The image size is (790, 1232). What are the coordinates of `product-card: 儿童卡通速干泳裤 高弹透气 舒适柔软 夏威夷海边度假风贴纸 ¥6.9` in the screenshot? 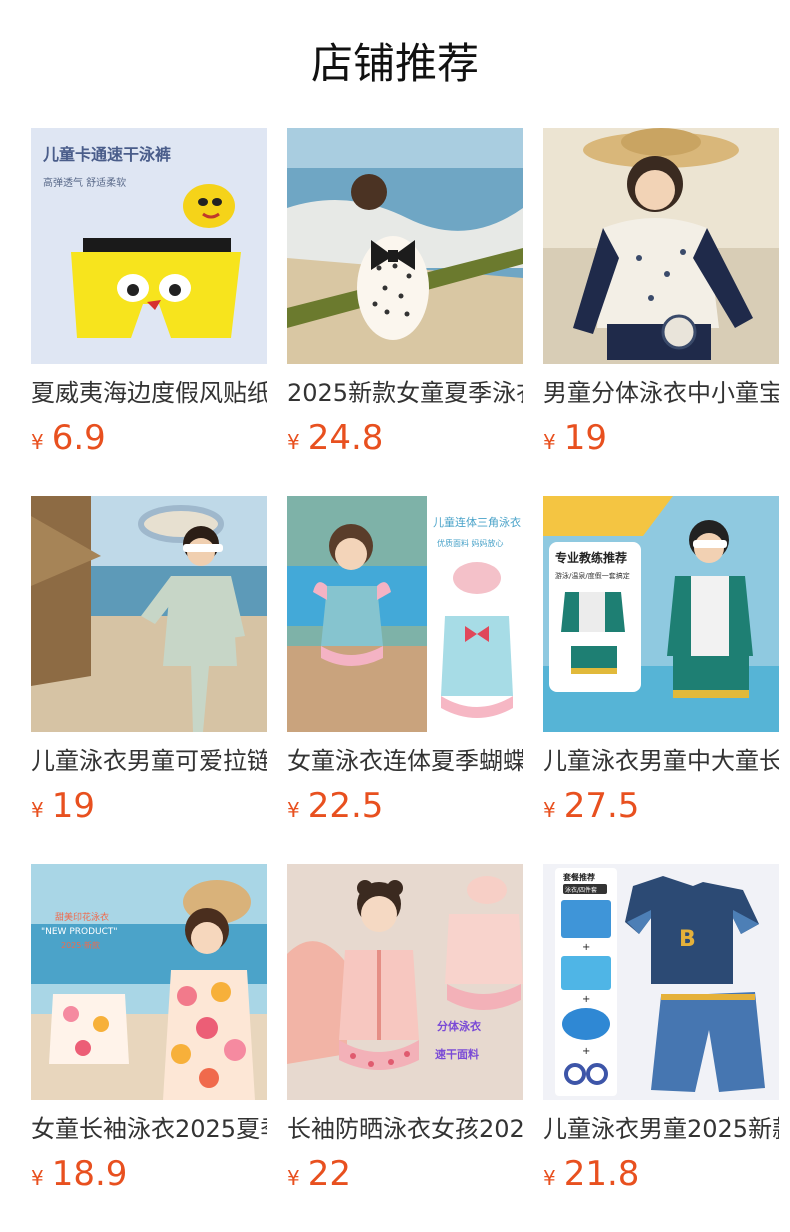 It's located at (149, 312).